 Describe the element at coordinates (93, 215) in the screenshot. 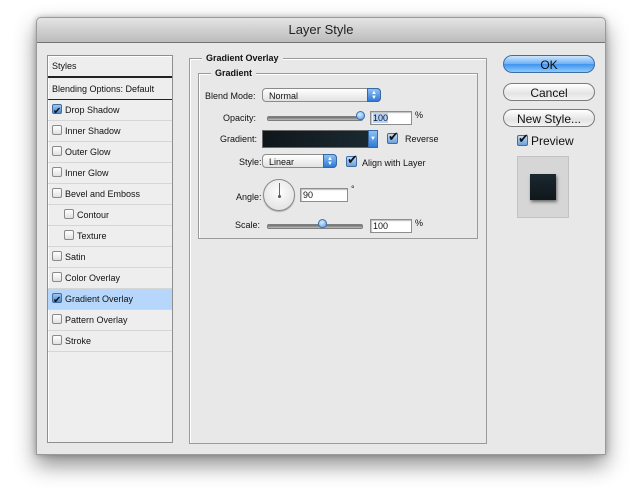

I see `style-item-label: Contour` at that location.